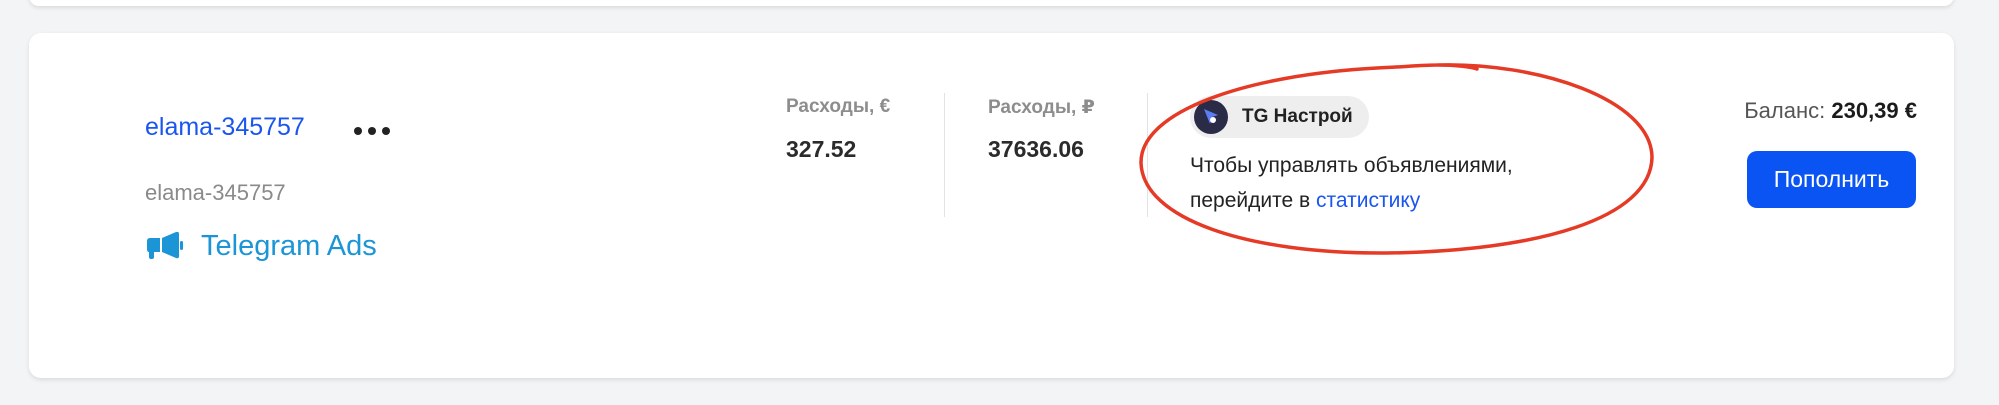 This screenshot has width=1999, height=405. What do you see at coordinates (164, 246) in the screenshot?
I see `megaphone-icon` at bounding box center [164, 246].